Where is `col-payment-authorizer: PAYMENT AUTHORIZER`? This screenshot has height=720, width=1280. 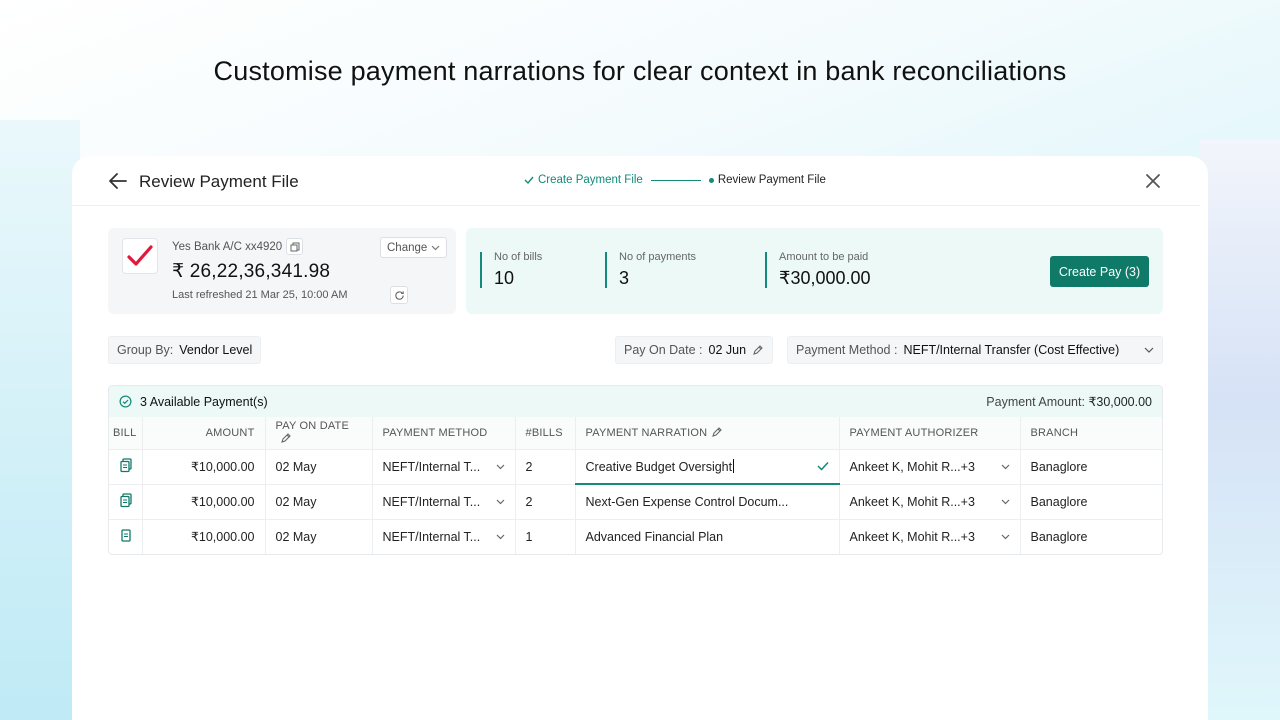 col-payment-authorizer: PAYMENT AUTHORIZER is located at coordinates (930, 433).